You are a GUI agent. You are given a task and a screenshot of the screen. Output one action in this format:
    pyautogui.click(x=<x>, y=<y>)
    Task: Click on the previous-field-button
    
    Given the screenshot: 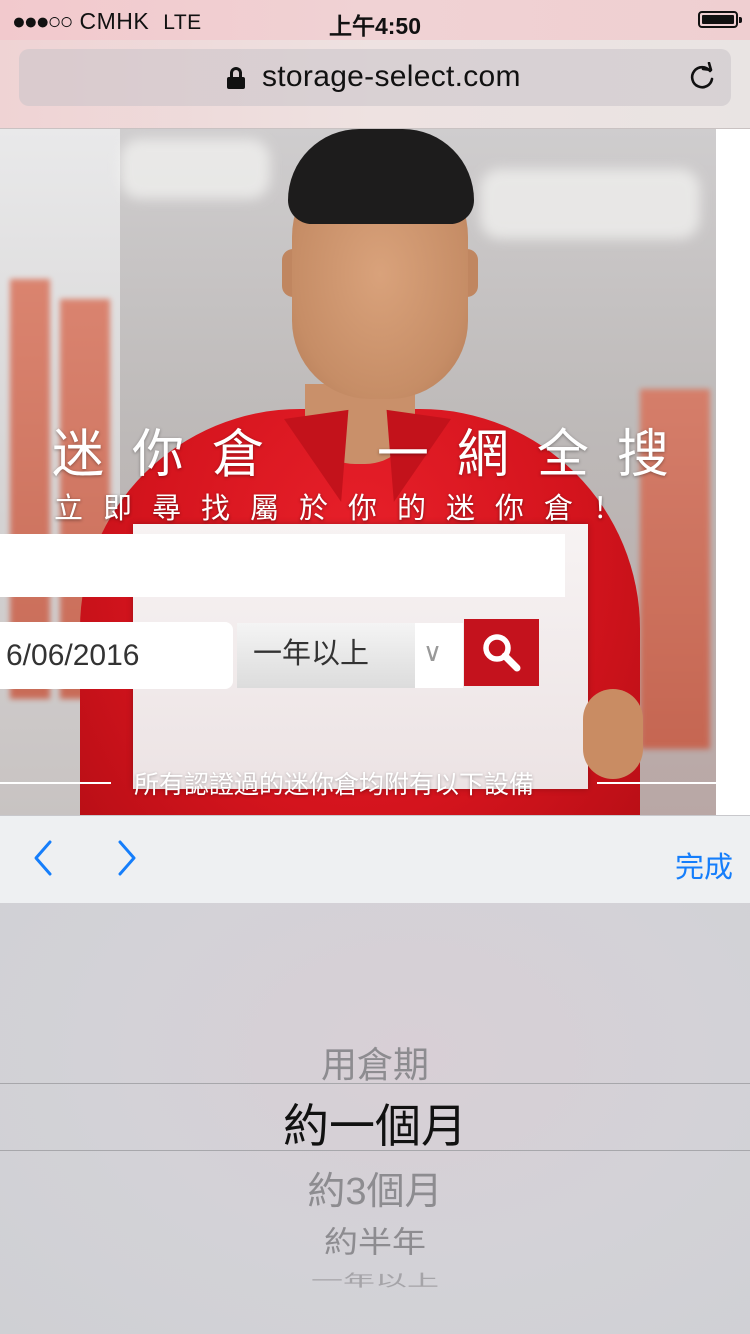 What is the action you would take?
    pyautogui.click(x=43, y=858)
    